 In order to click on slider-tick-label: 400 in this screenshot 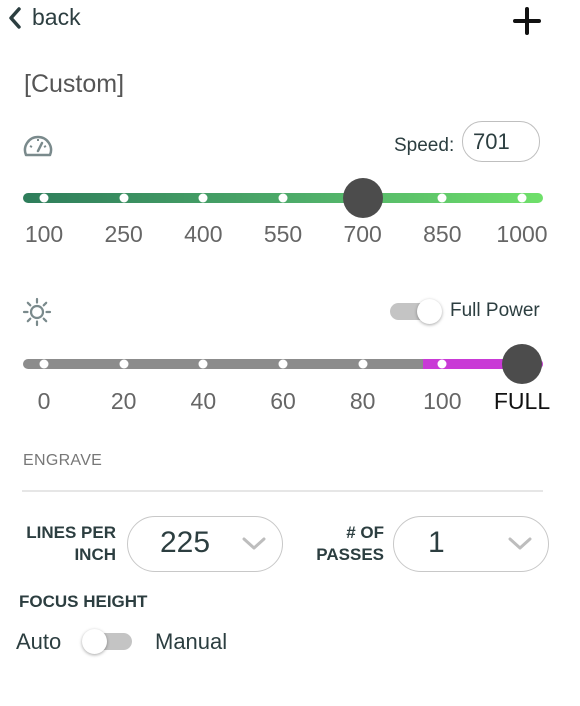, I will do `click(203, 234)`.